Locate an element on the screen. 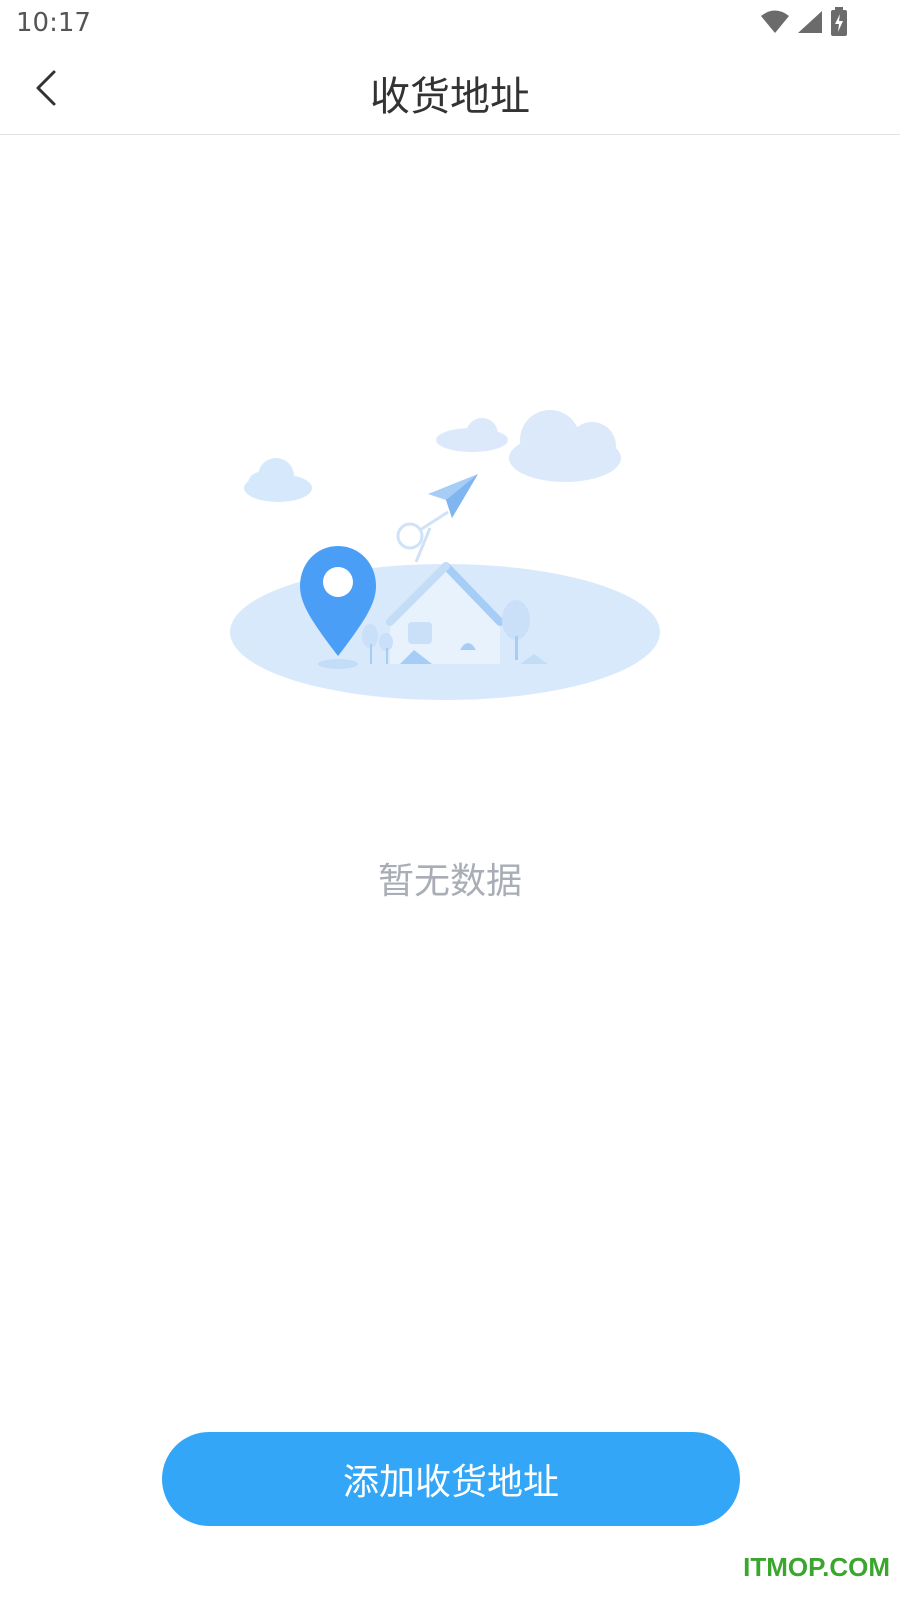 The width and height of the screenshot is (900, 1600). top-app-bar: 收货地址 is located at coordinates (450, 91).